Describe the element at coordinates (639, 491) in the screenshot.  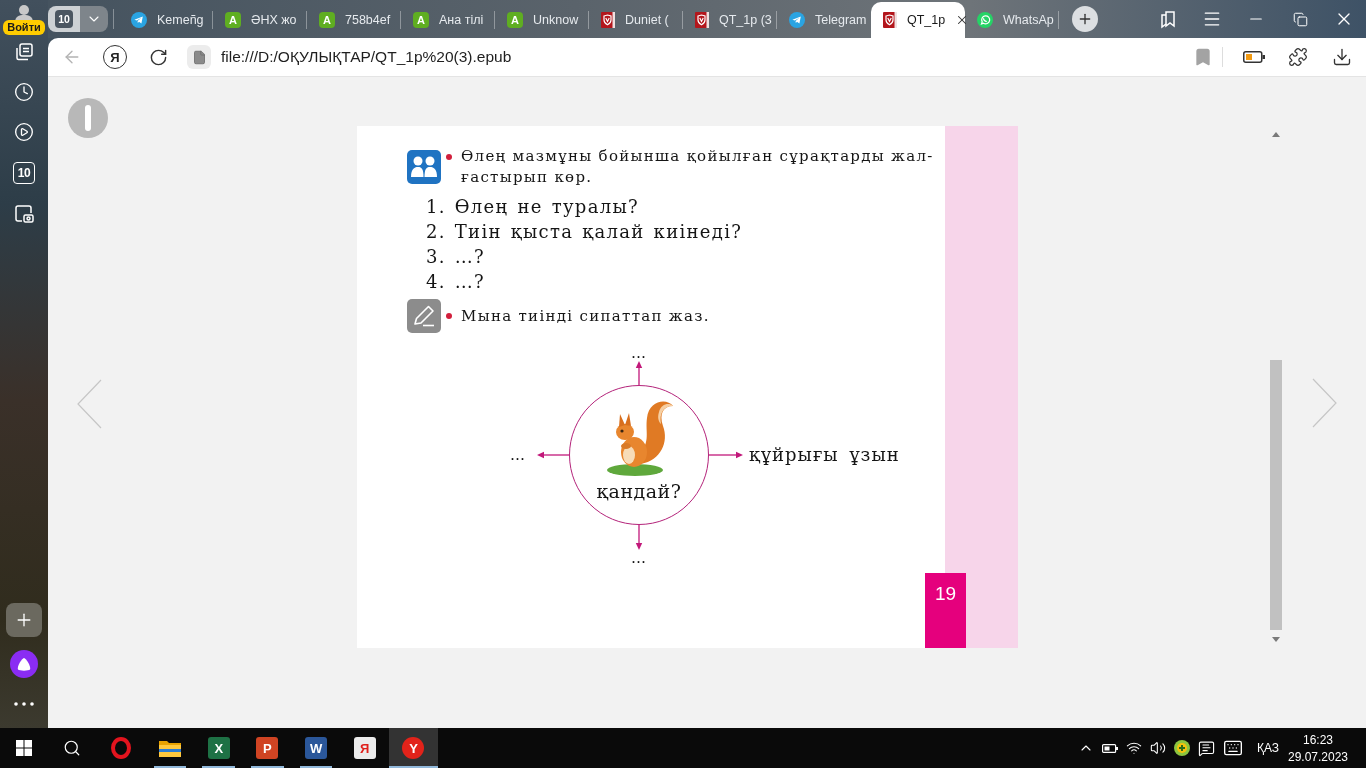
I see `center-label: қандай?` at that location.